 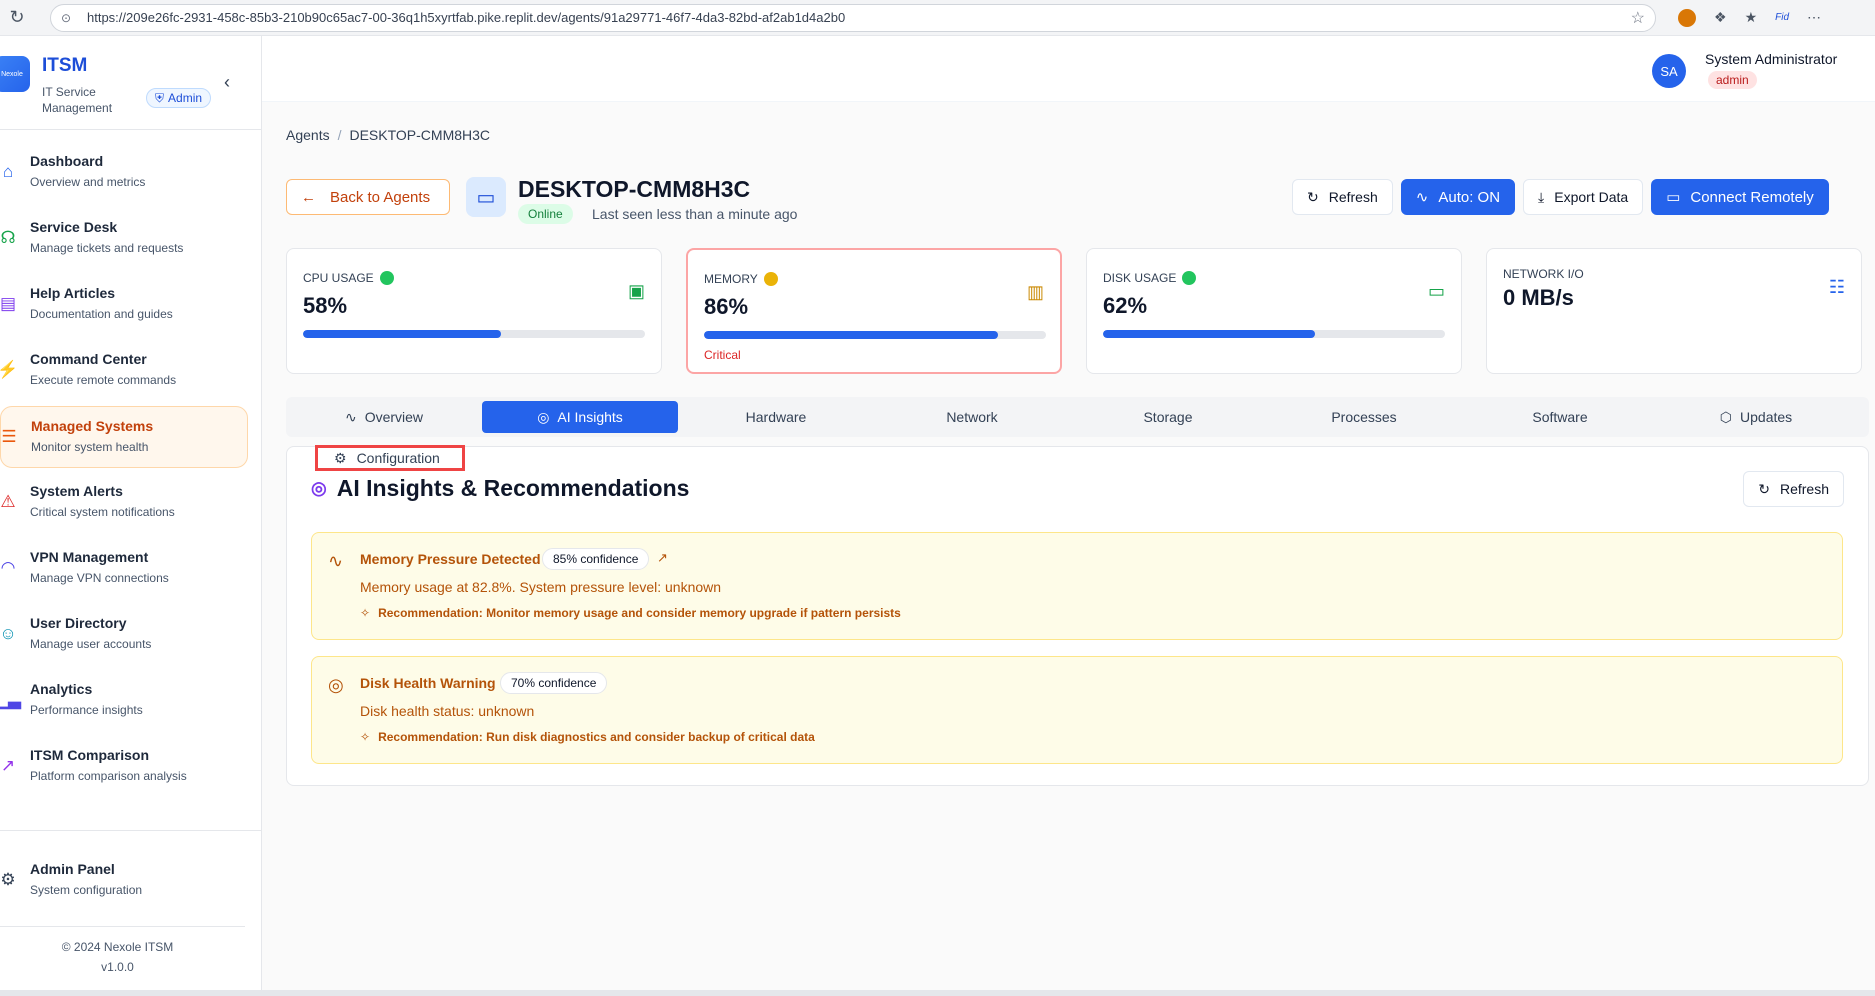 I want to click on sidebar-item-desc: System configuration, so click(x=86, y=890).